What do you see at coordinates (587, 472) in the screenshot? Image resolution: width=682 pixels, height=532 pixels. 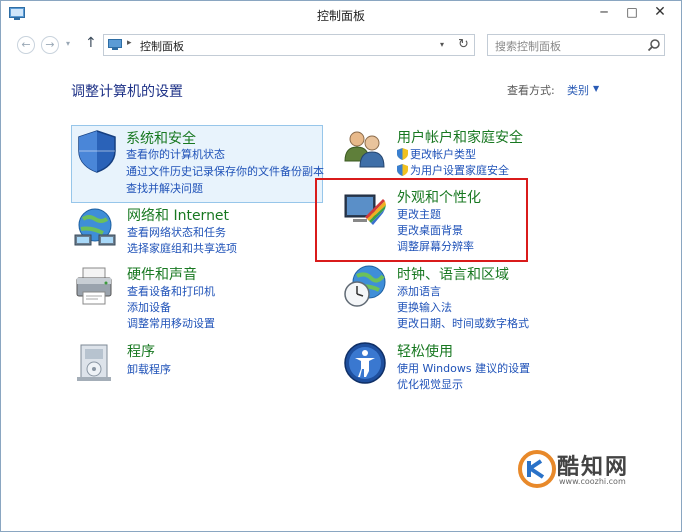 I see `watermark: 酷知网 www.coozhi.com` at bounding box center [587, 472].